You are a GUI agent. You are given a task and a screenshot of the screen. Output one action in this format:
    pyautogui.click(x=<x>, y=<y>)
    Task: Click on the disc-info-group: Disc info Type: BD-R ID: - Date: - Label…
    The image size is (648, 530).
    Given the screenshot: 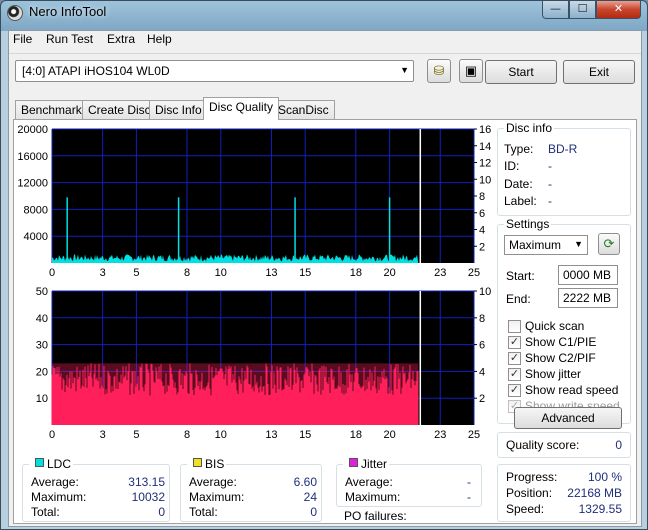 What is the action you would take?
    pyautogui.click(x=564, y=168)
    